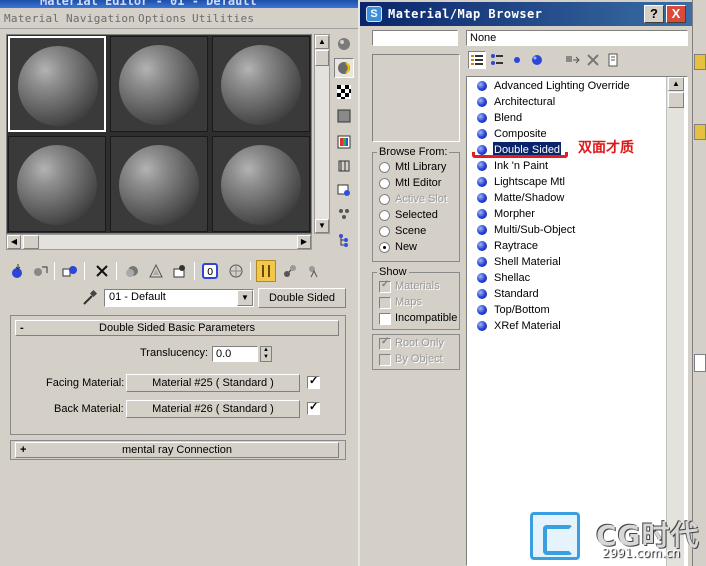  I want to click on help-button: ?, so click(654, 14).